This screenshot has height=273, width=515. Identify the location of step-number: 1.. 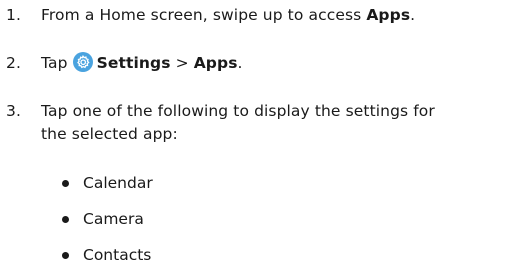
(13, 15).